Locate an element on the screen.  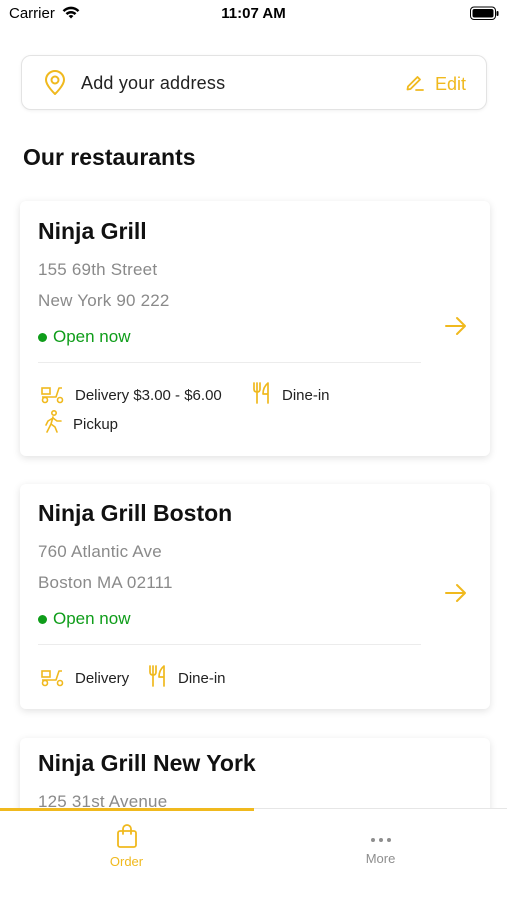
shopping-bag-icon is located at coordinates (127, 838).